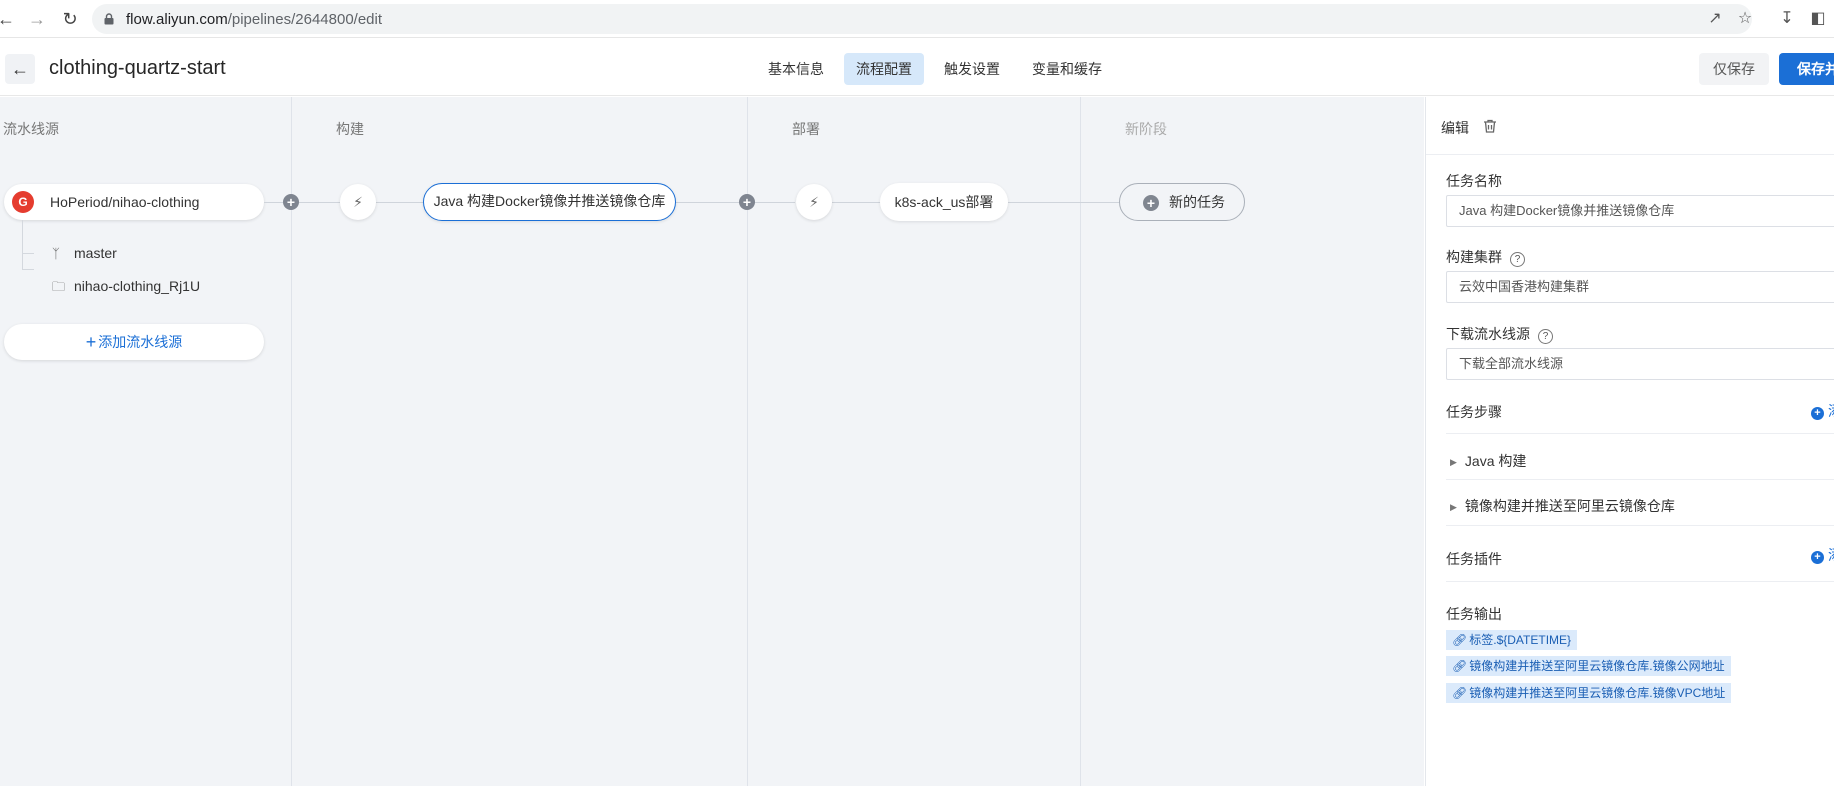 This screenshot has width=1834, height=786. I want to click on add-step-button: +添, so click(1822, 411).